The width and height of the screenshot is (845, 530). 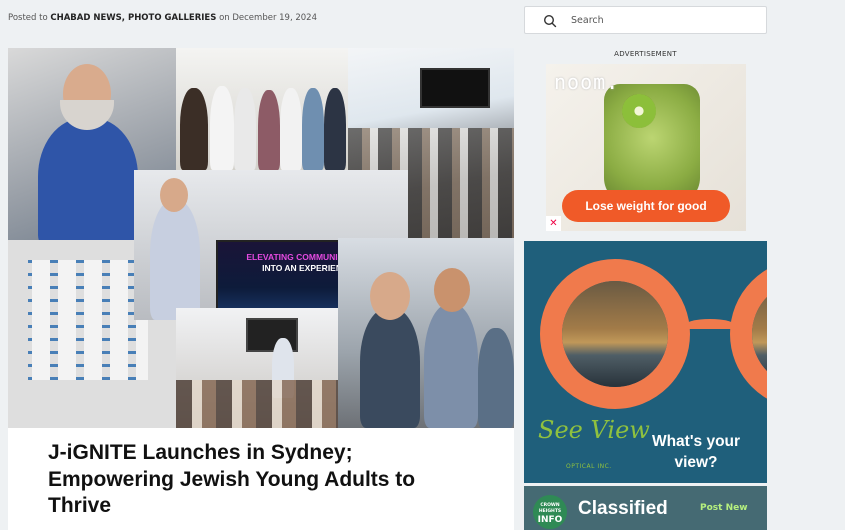 I want to click on advertisement-label: ADVERTISEMENT, so click(x=645, y=54).